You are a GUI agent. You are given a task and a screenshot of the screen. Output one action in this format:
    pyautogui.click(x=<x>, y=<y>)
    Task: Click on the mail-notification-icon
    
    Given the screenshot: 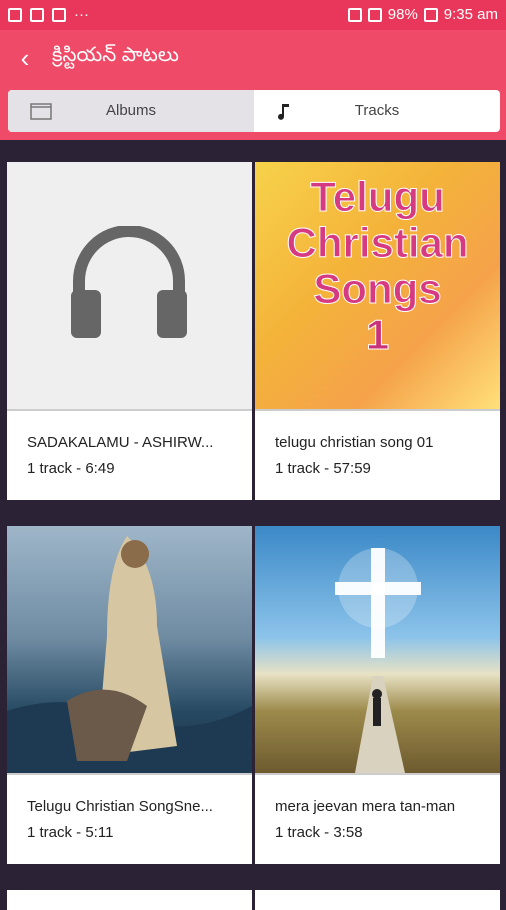 What is the action you would take?
    pyautogui.click(x=59, y=14)
    